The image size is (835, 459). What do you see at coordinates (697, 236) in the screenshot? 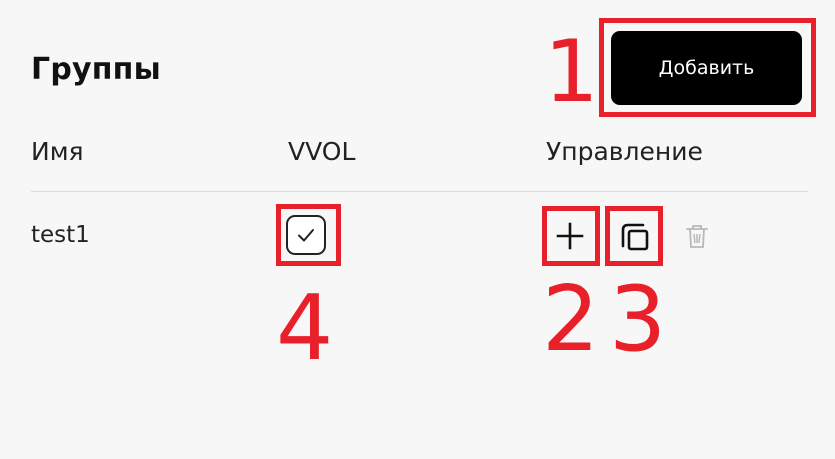
I see `trash-icon` at bounding box center [697, 236].